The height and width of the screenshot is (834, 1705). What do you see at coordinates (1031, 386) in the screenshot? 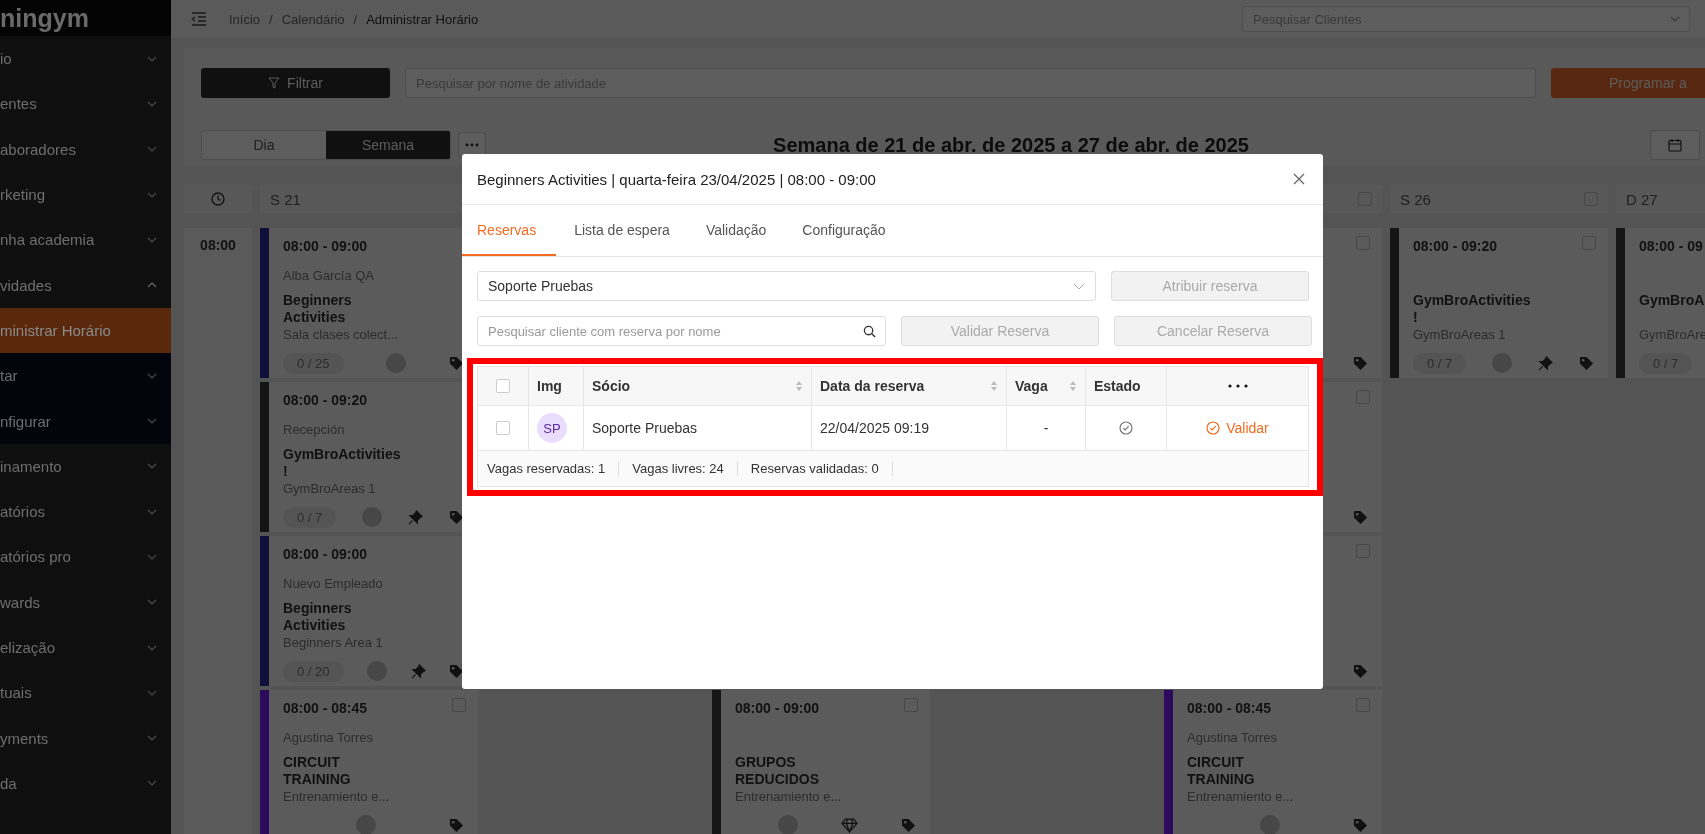
I see `column-title: Vaga` at bounding box center [1031, 386].